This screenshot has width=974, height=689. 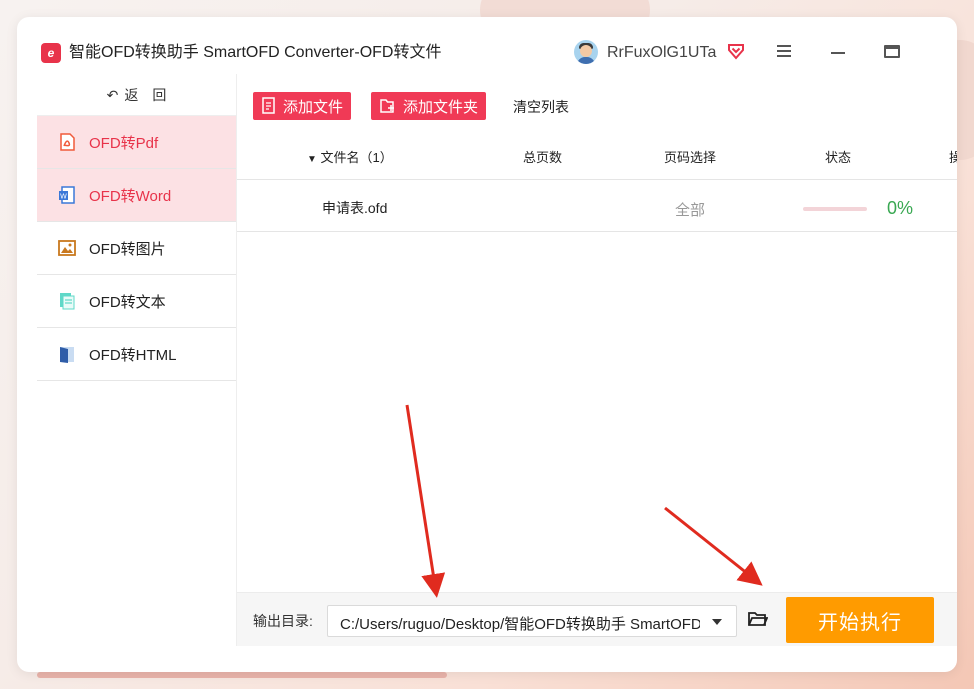 What do you see at coordinates (953, 157) in the screenshot?
I see `column-actions: 操` at bounding box center [953, 157].